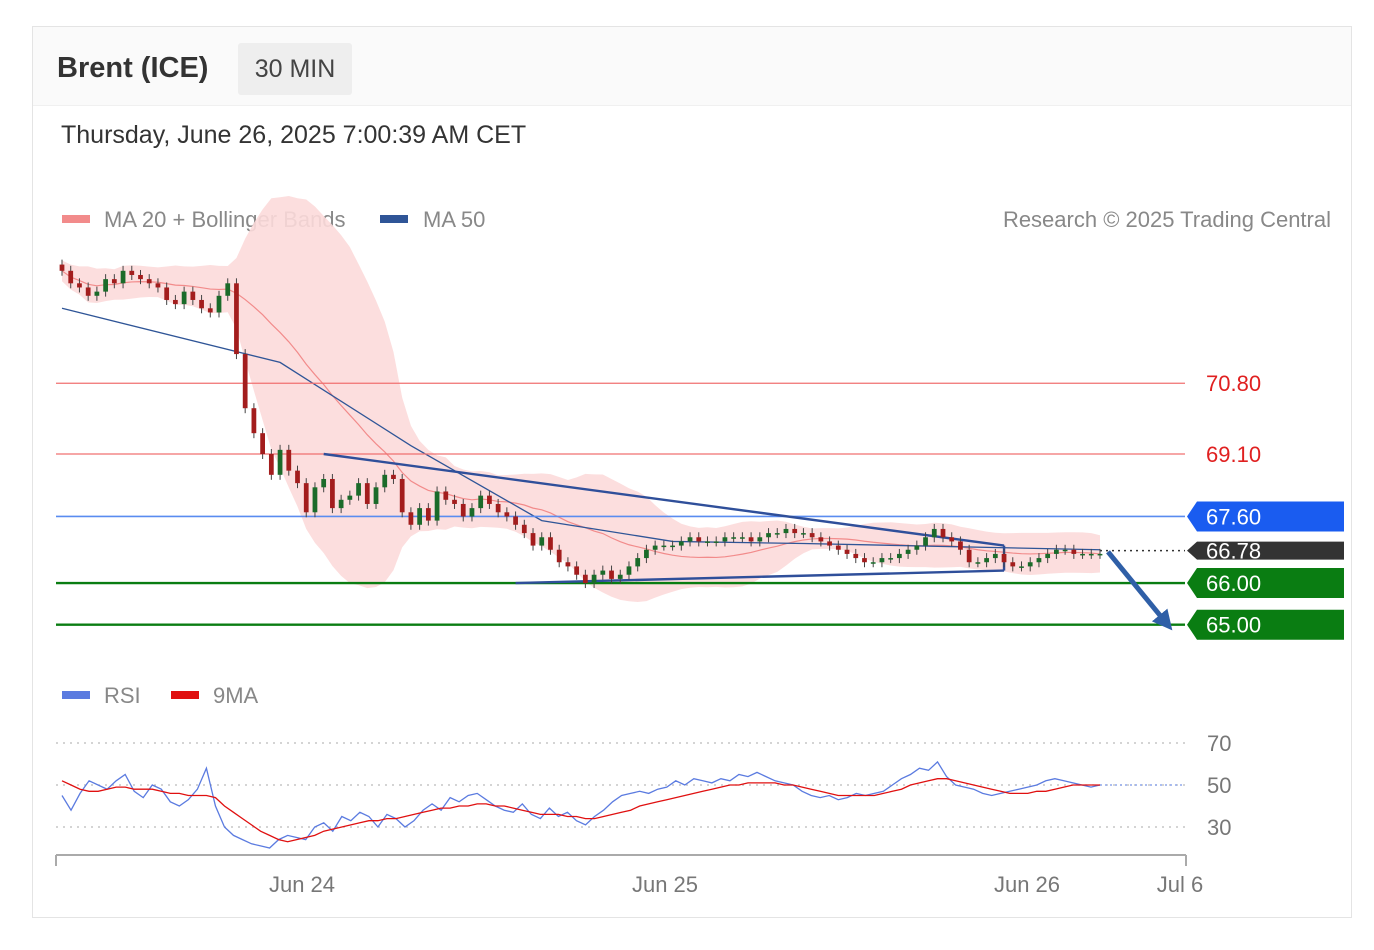  I want to click on legend-label-ma50: MA 50, so click(454, 219).